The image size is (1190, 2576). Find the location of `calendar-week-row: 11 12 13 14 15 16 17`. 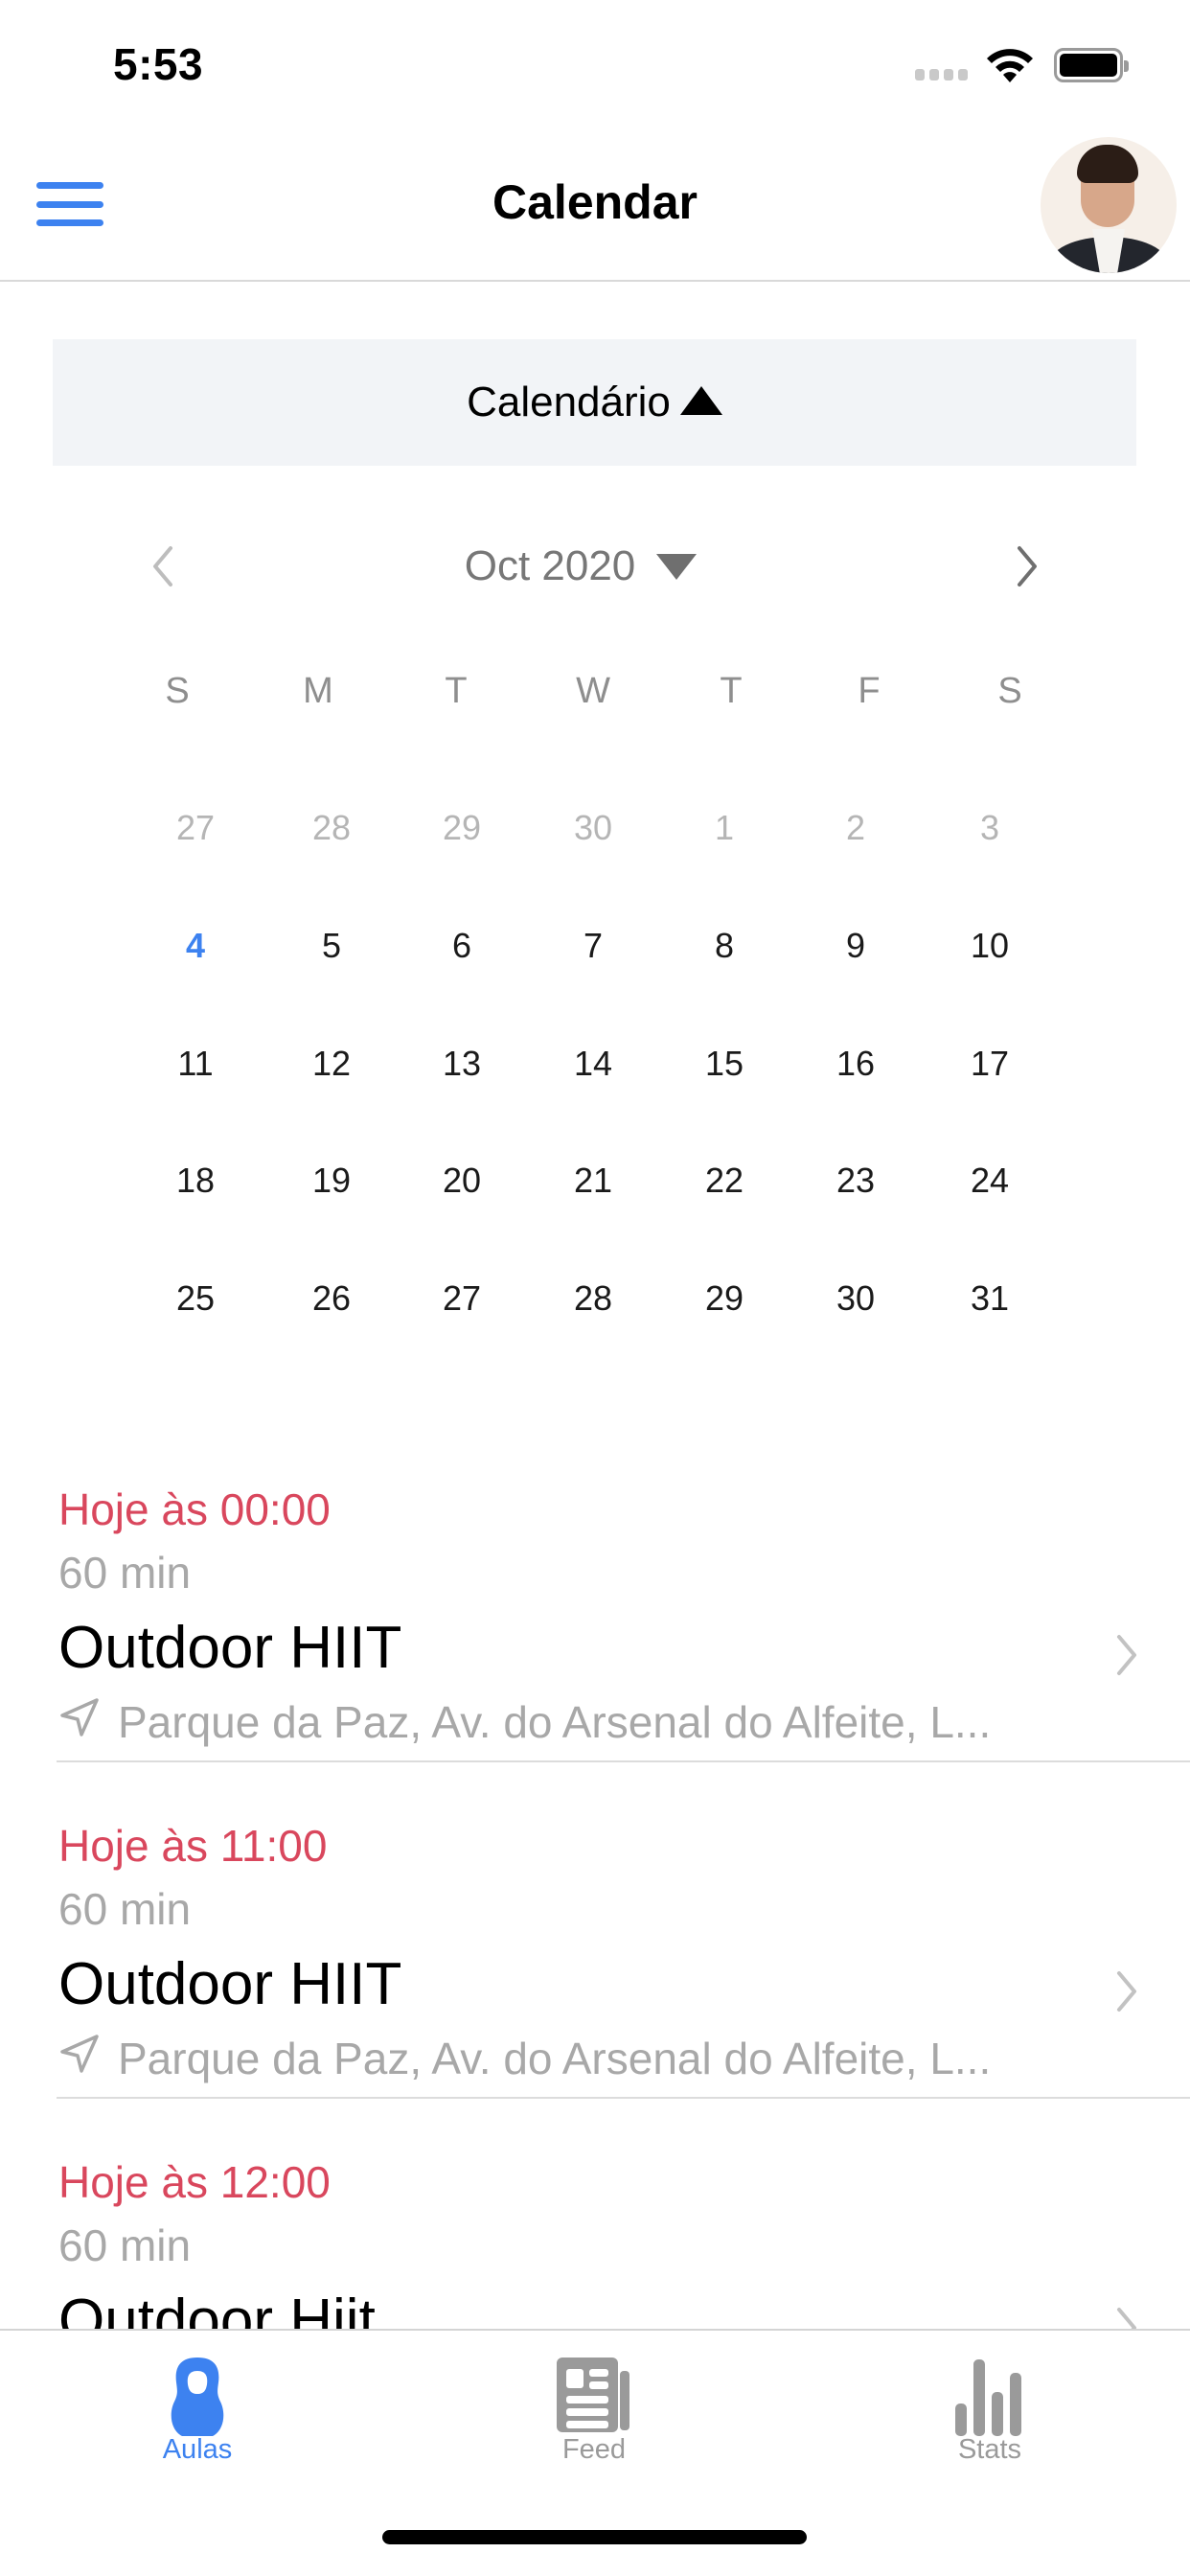

calendar-week-row: 11 12 13 14 15 16 17 is located at coordinates (595, 1063).